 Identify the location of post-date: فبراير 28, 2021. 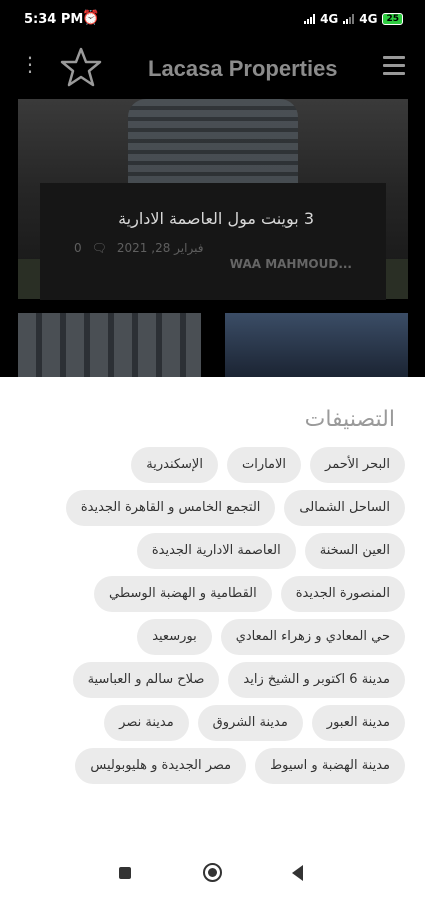
(160, 248).